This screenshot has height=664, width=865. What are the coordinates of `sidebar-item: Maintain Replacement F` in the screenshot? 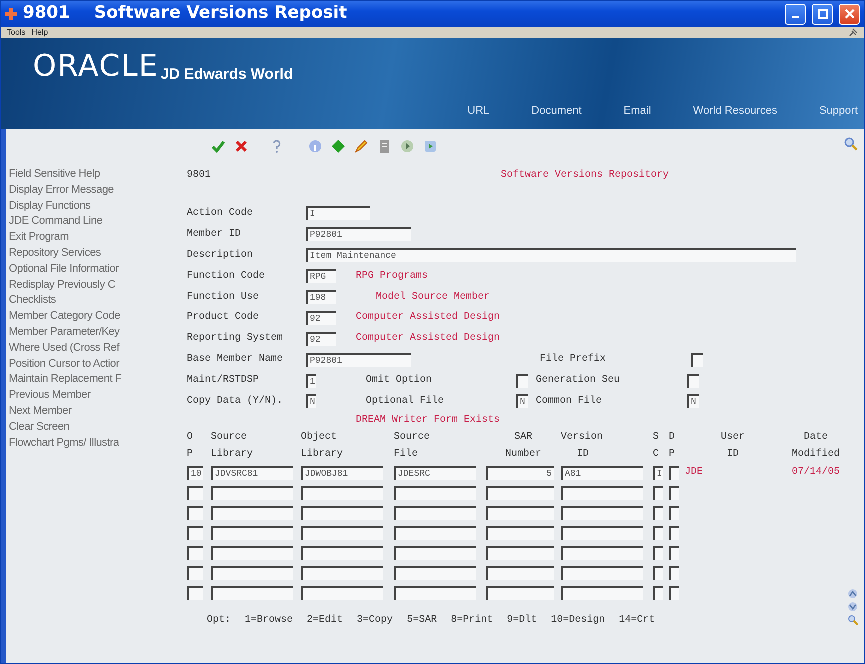 It's located at (90, 380).